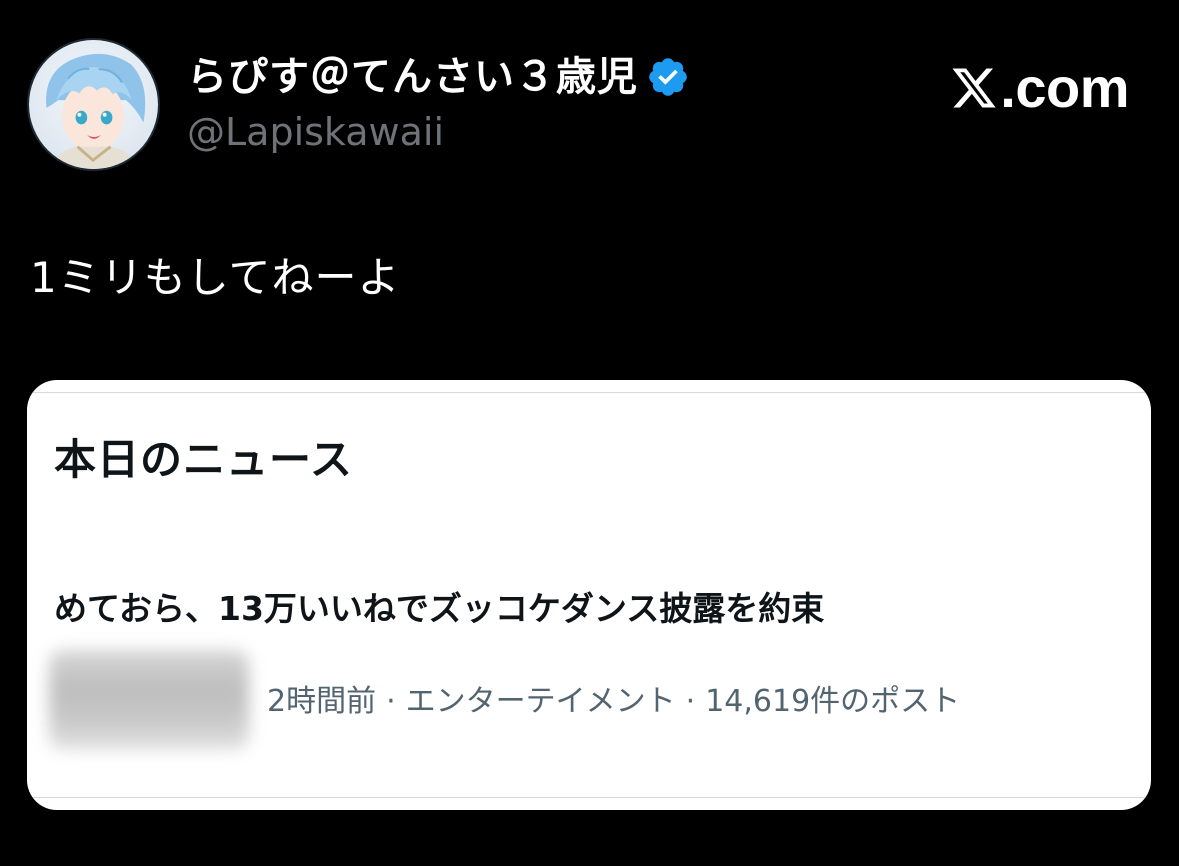 This screenshot has width=1179, height=866. I want to click on avatar, so click(93, 104).